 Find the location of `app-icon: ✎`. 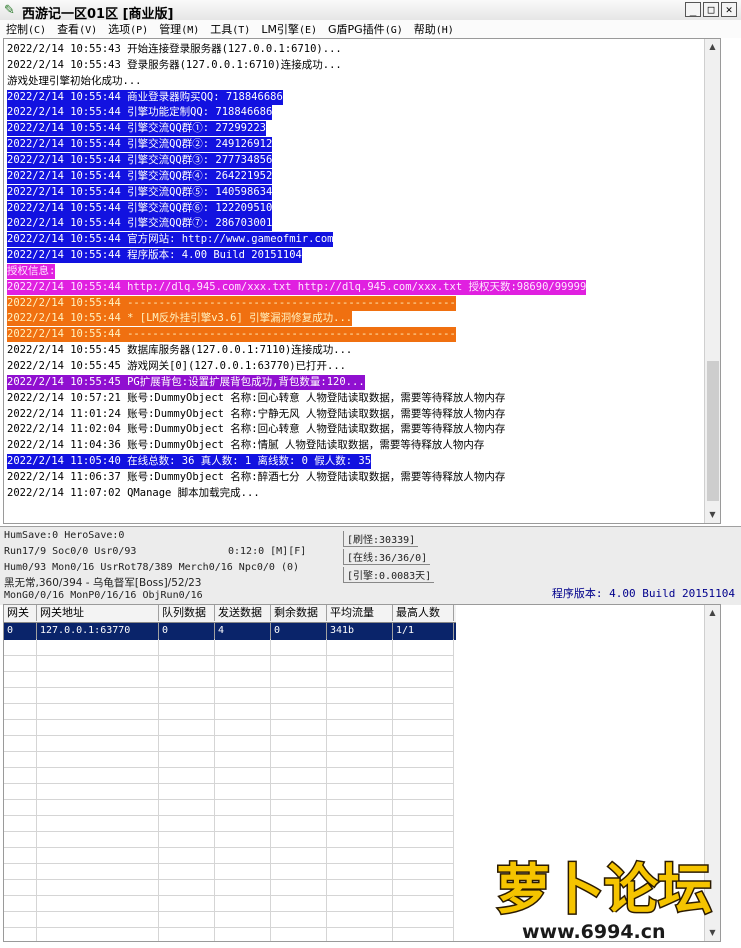

app-icon: ✎ is located at coordinates (9, 10).